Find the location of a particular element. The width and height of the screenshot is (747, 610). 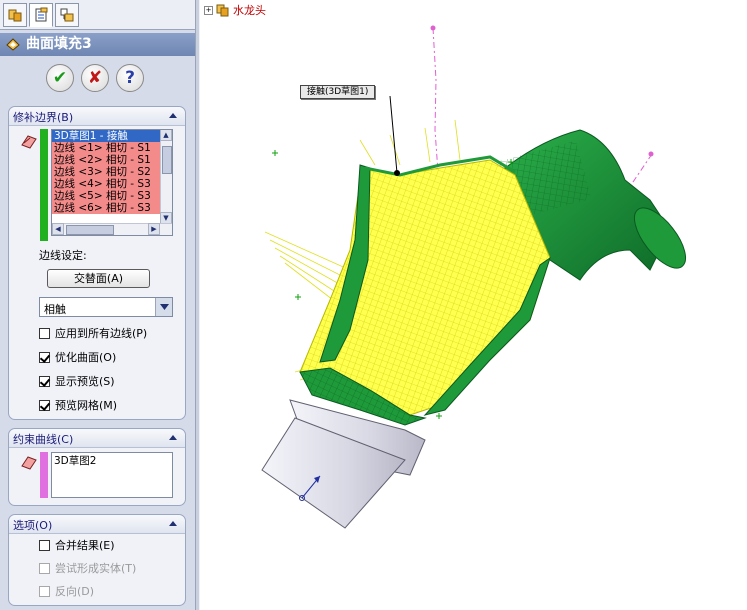

list-item: 边线 <4> 相切 - S3 is located at coordinates (112, 184).